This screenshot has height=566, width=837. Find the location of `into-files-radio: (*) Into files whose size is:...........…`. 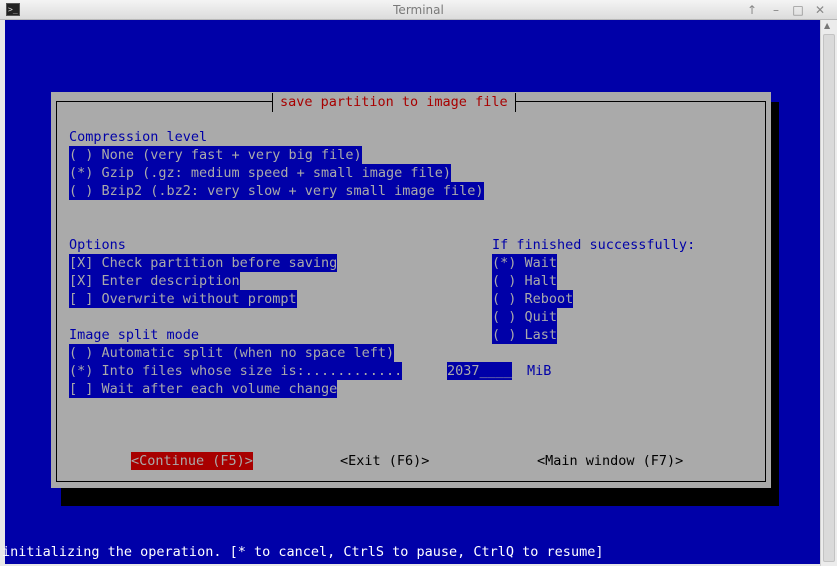

into-files-radio: (*) Into files whose size is:...........… is located at coordinates (236, 371).